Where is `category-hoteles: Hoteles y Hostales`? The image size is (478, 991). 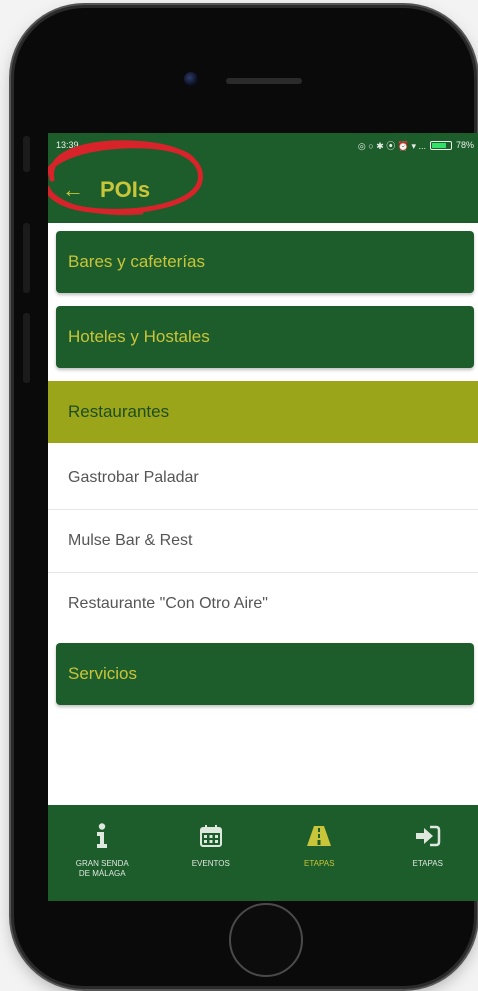
category-hoteles: Hoteles y Hostales is located at coordinates (265, 337).